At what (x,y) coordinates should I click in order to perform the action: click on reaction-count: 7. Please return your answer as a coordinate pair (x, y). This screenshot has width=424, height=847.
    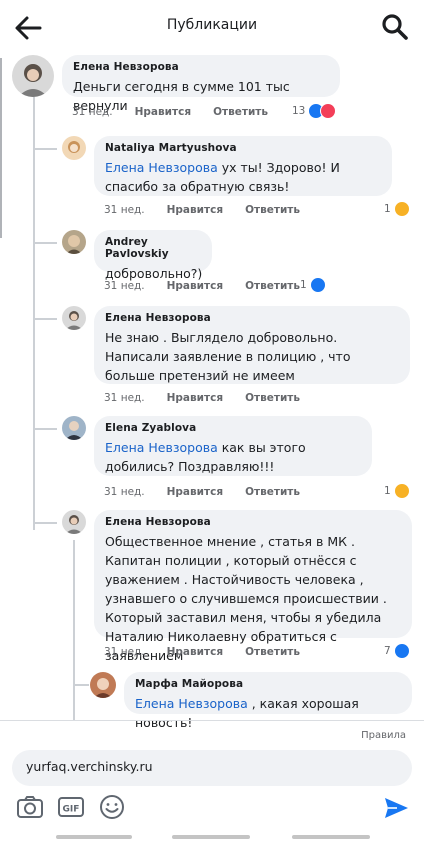
    Looking at the image, I should click on (387, 651).